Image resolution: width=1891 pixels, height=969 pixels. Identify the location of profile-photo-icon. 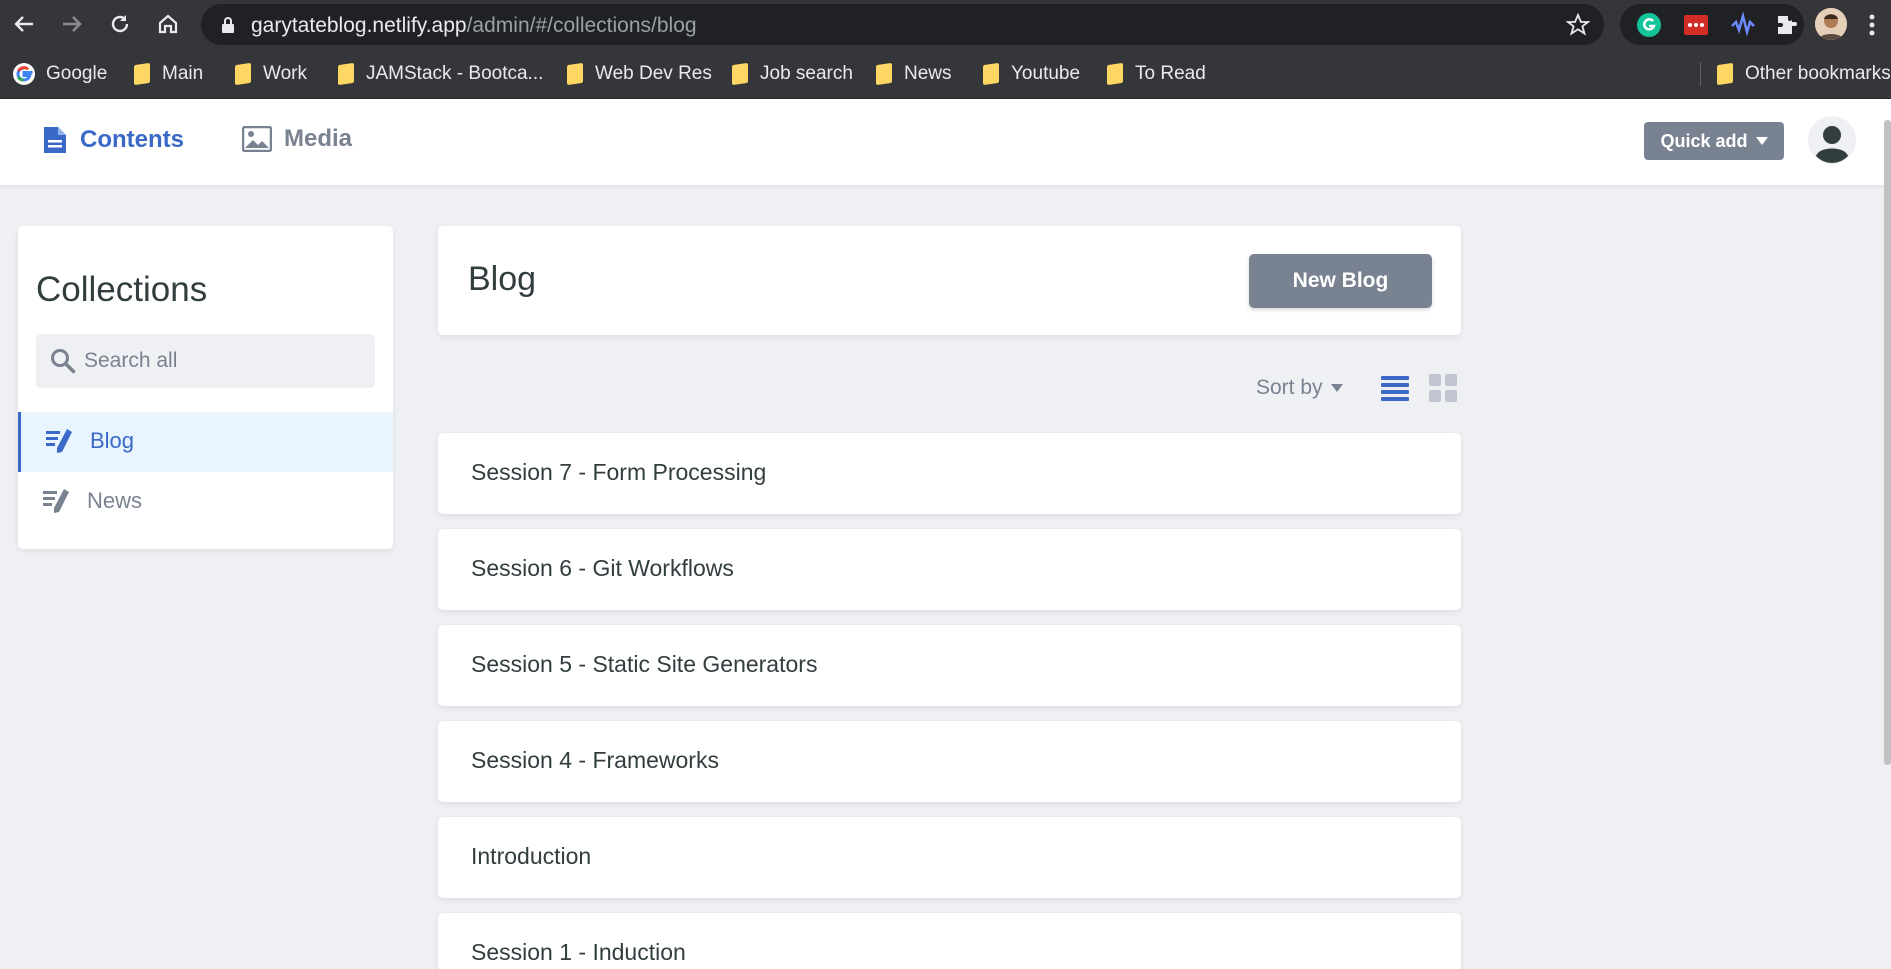
(1831, 24).